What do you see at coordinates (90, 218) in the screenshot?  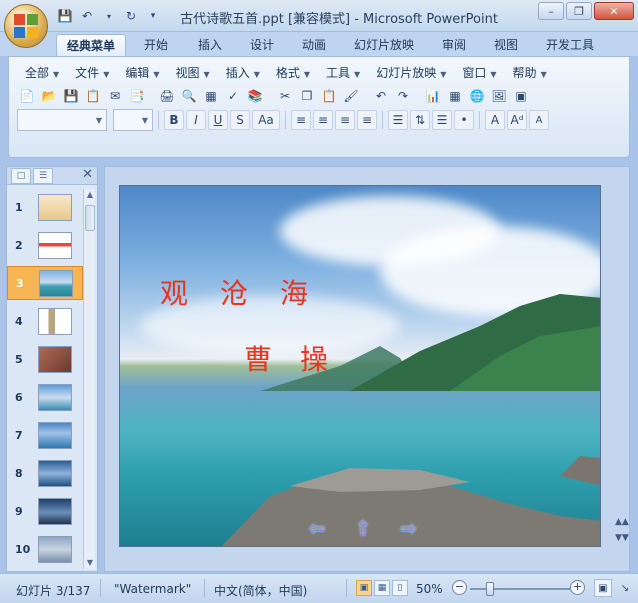 I see `scrollbar-thumb` at bounding box center [90, 218].